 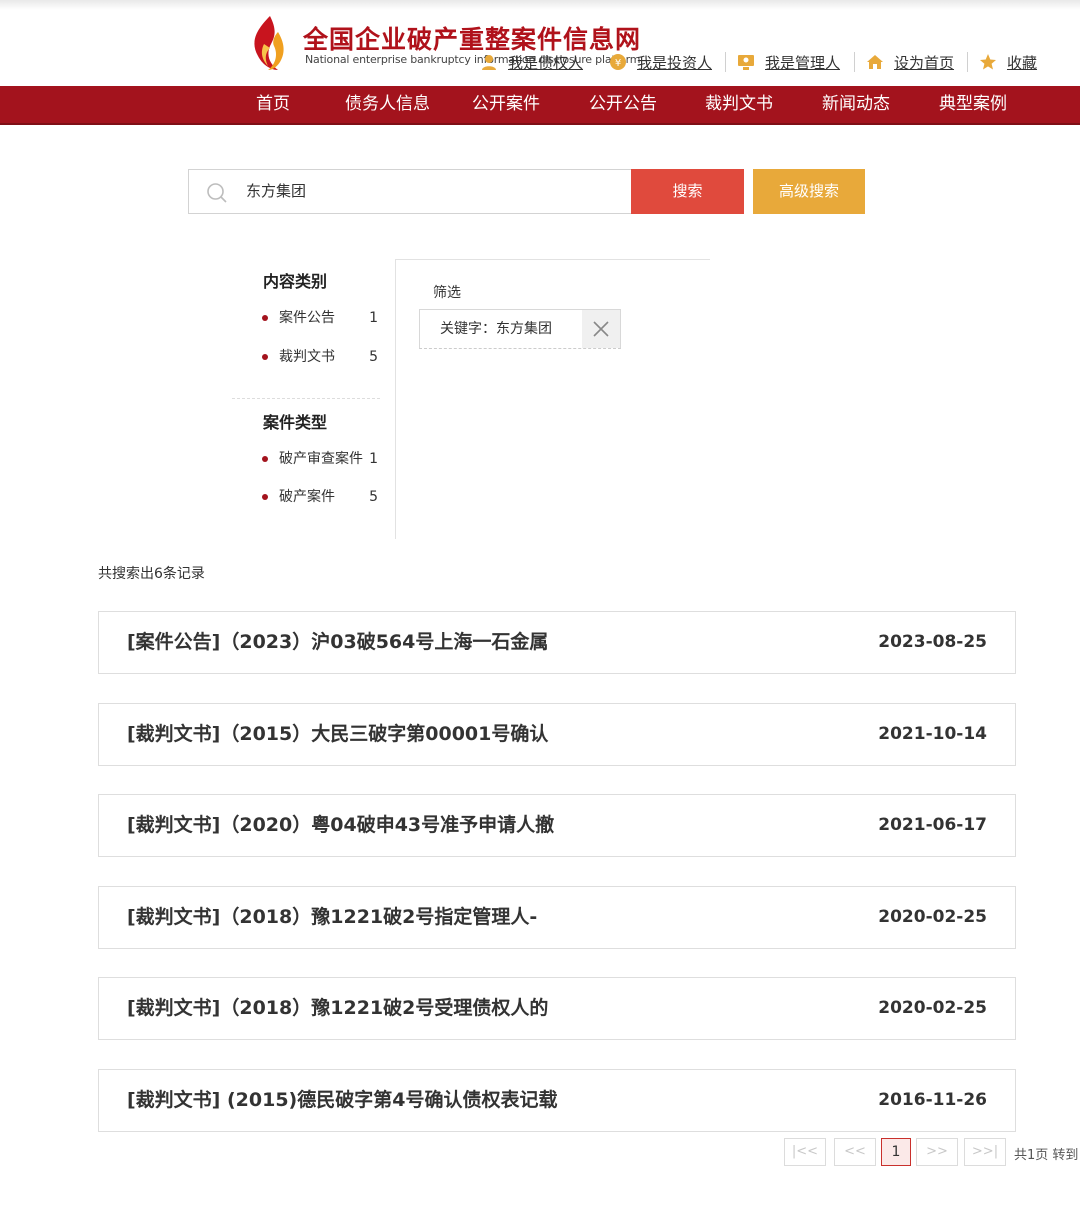 I want to click on quick-link-label: 收藏, so click(x=1022, y=62).